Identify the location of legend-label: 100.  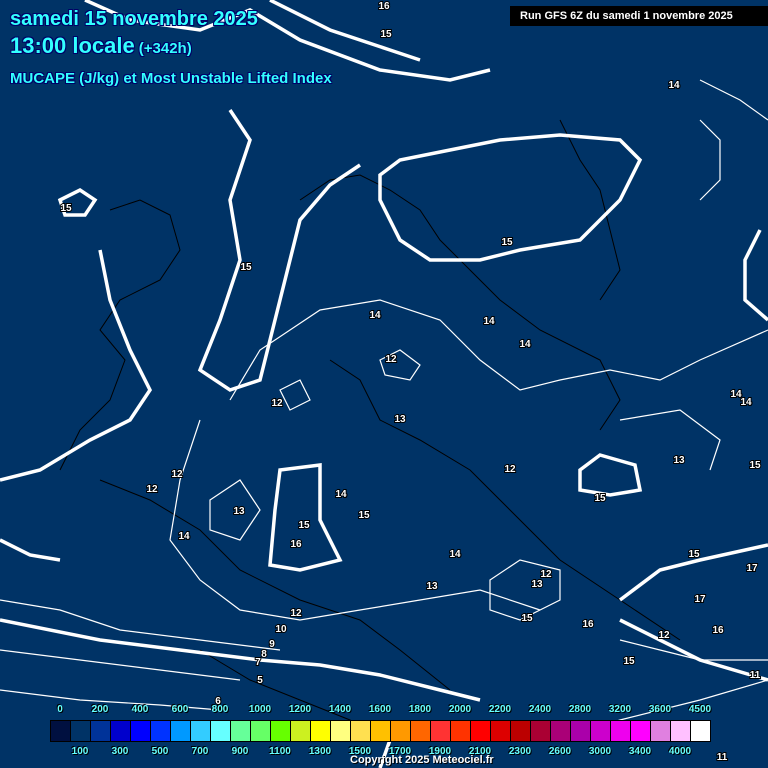
(80, 751).